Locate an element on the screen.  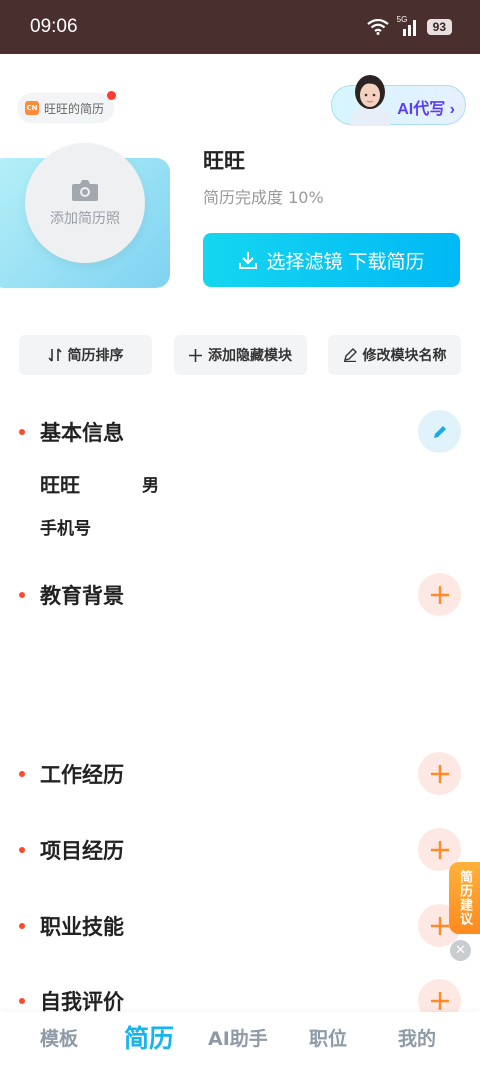
section-title: 教育背景 is located at coordinates (82, 596).